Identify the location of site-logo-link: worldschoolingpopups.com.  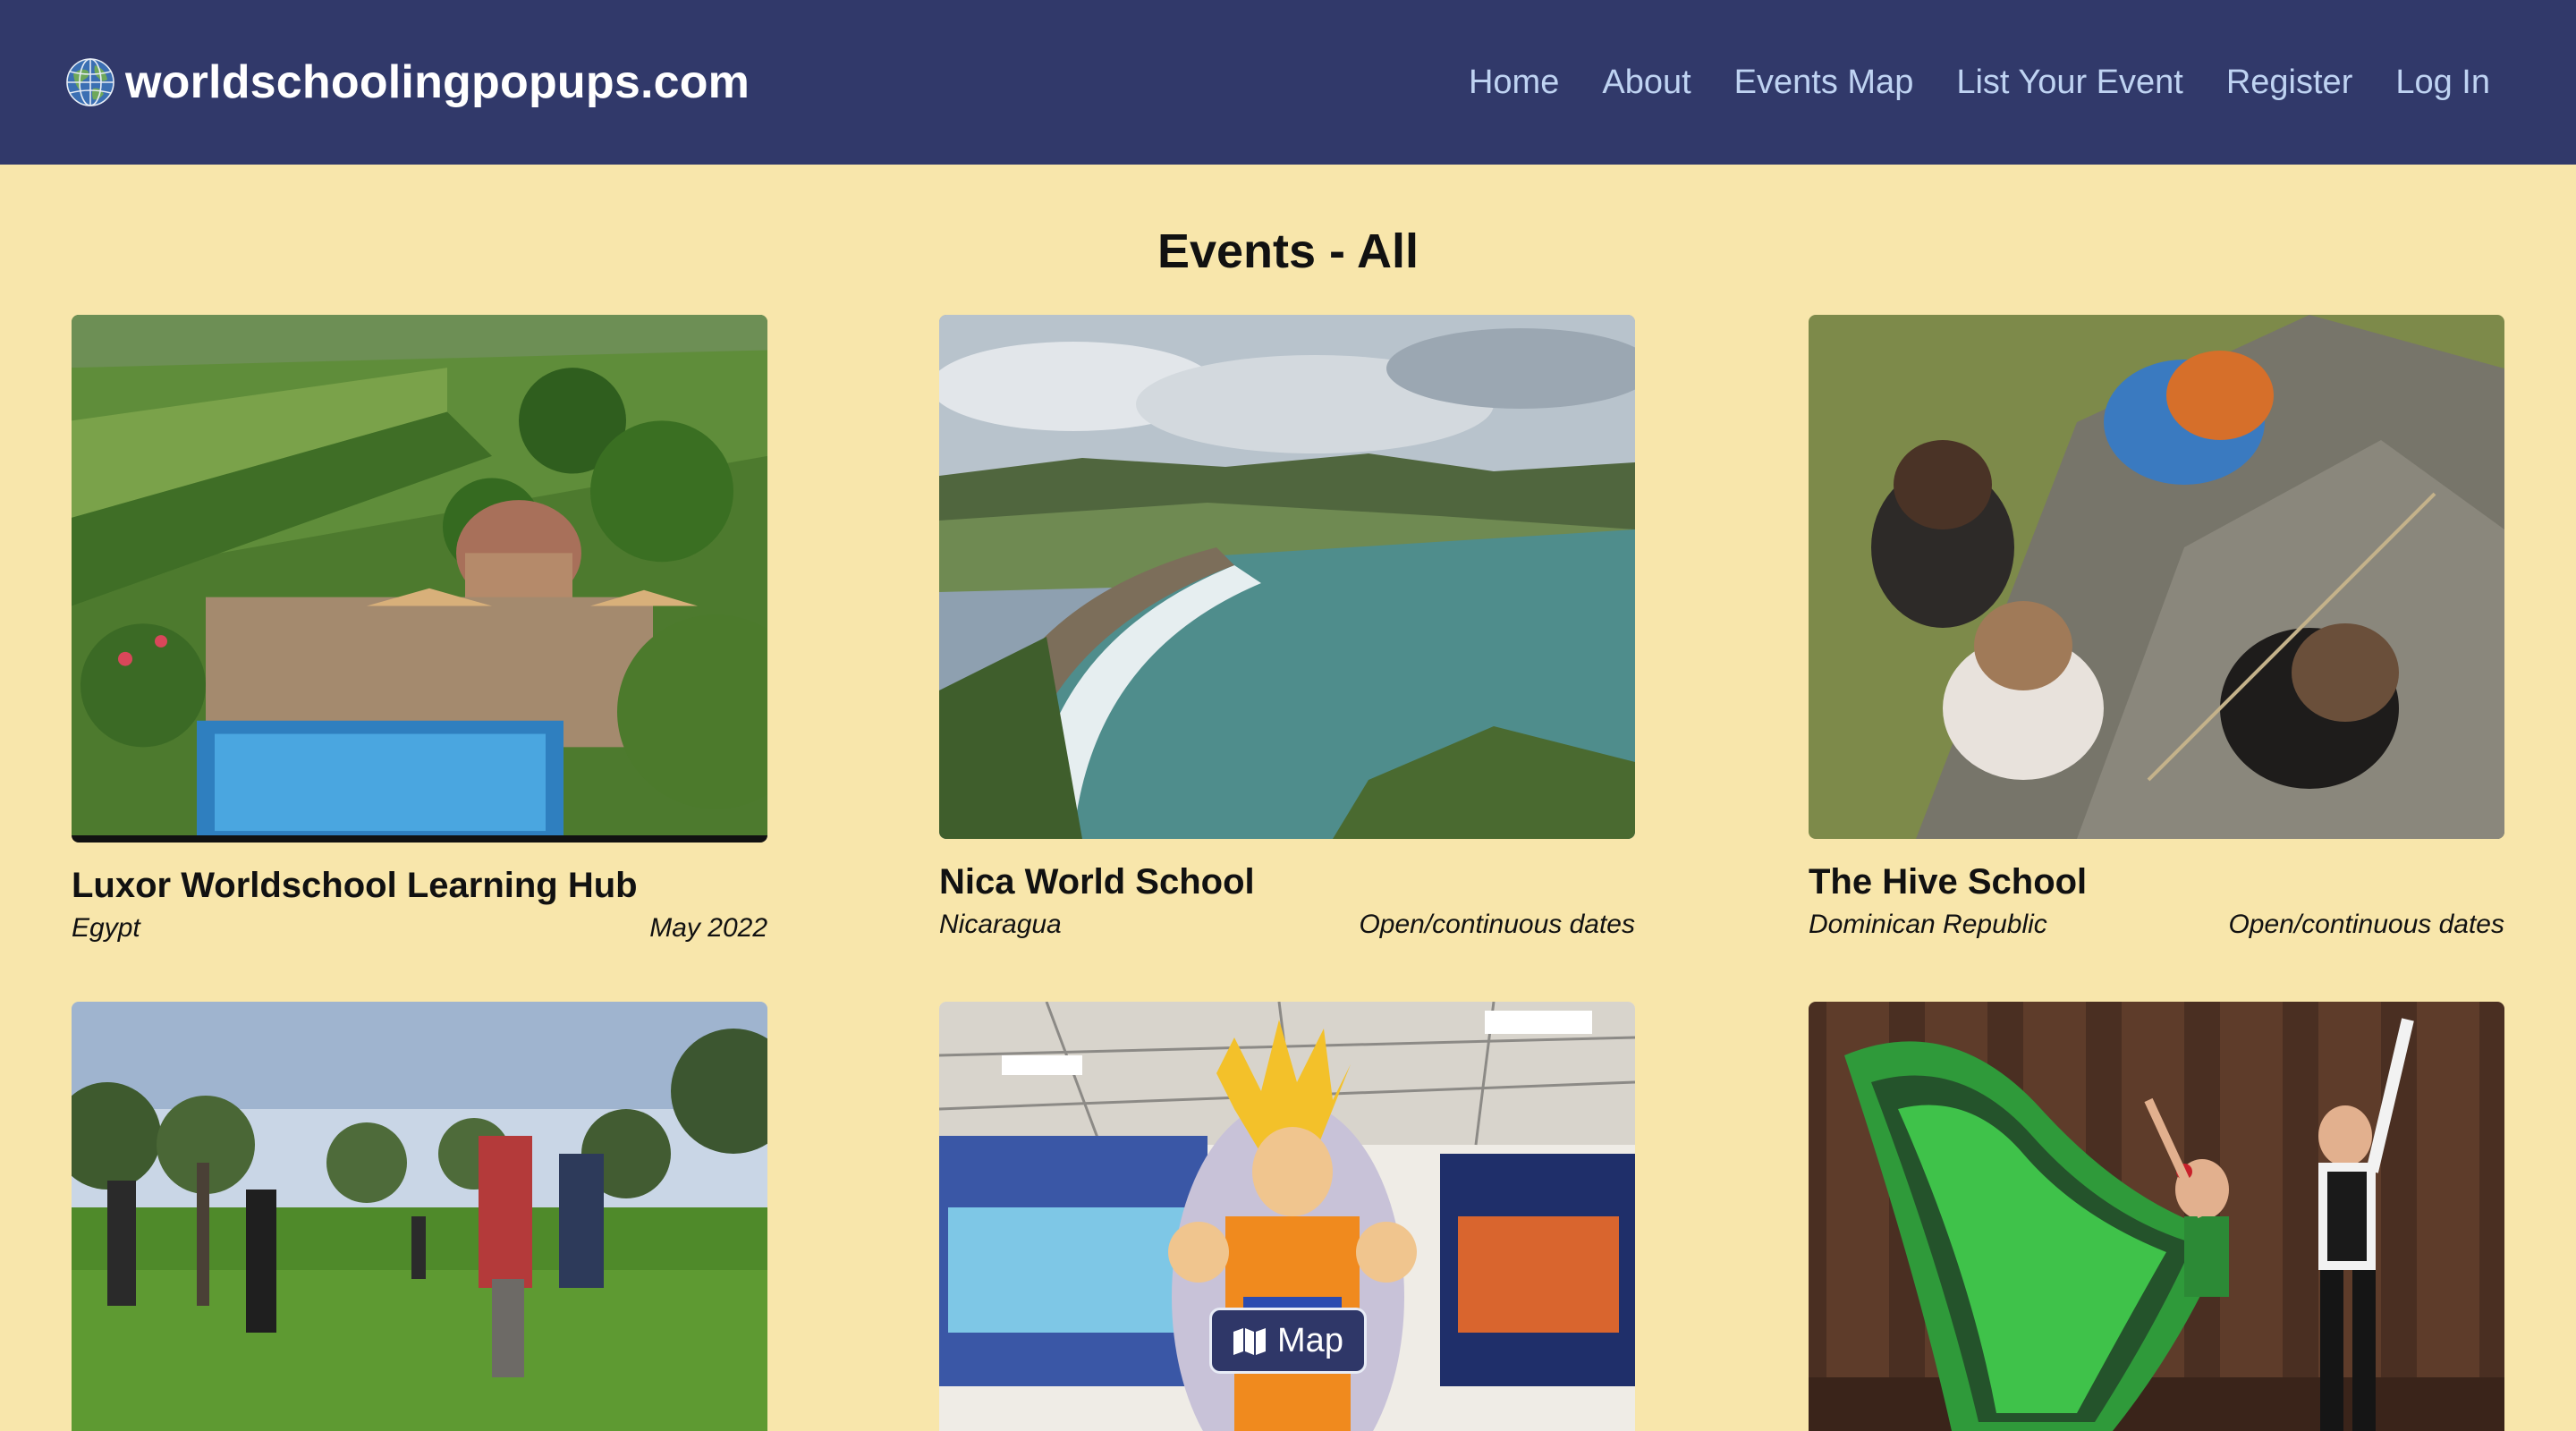
(407, 82).